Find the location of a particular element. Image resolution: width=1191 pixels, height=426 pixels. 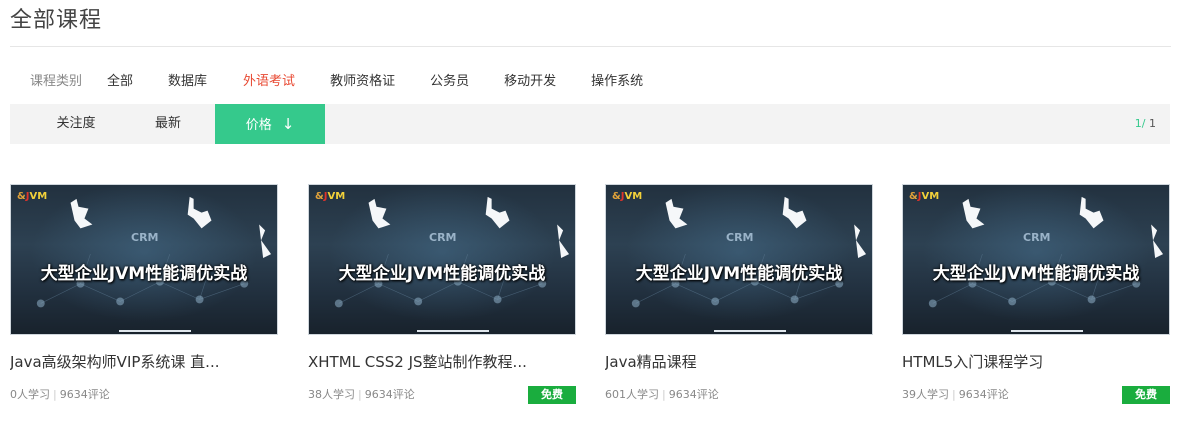

sort-by-popularity: 关注度 is located at coordinates (76, 124).